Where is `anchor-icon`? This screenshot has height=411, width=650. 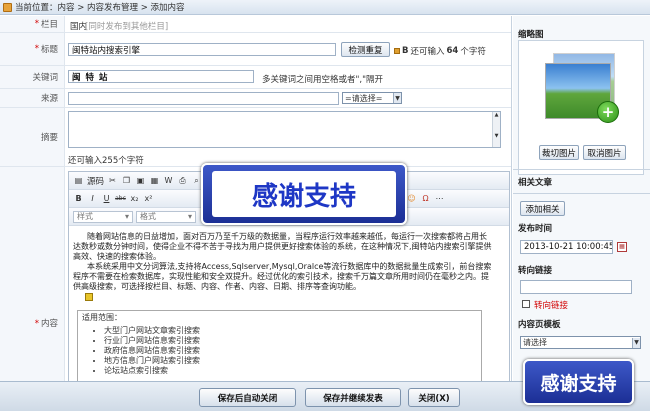 anchor-icon is located at coordinates (89, 297).